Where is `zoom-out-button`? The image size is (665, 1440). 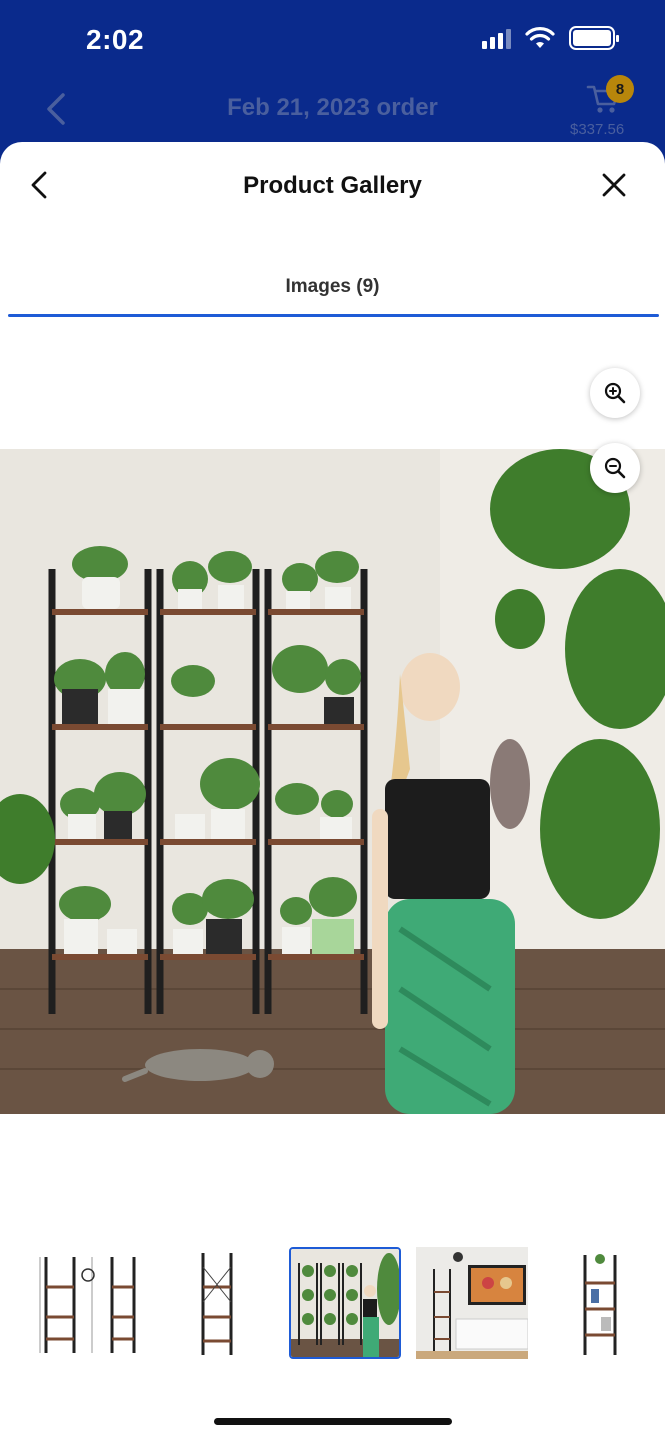 zoom-out-button is located at coordinates (615, 468).